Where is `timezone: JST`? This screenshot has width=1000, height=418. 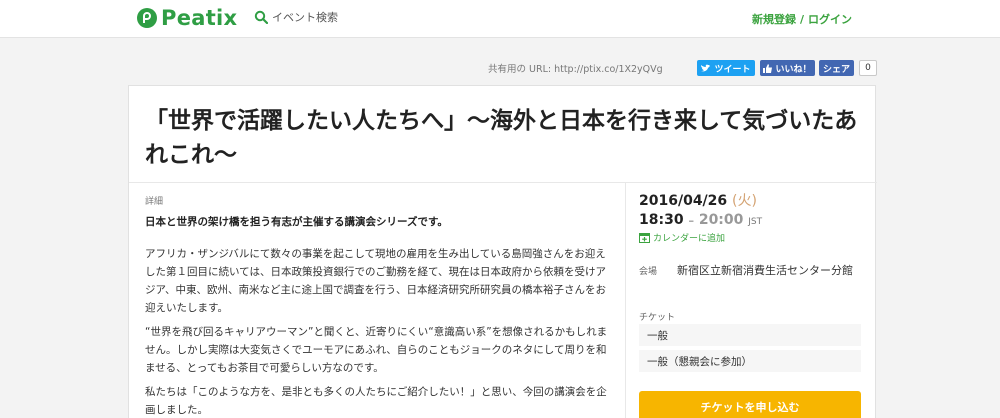 timezone: JST is located at coordinates (755, 222).